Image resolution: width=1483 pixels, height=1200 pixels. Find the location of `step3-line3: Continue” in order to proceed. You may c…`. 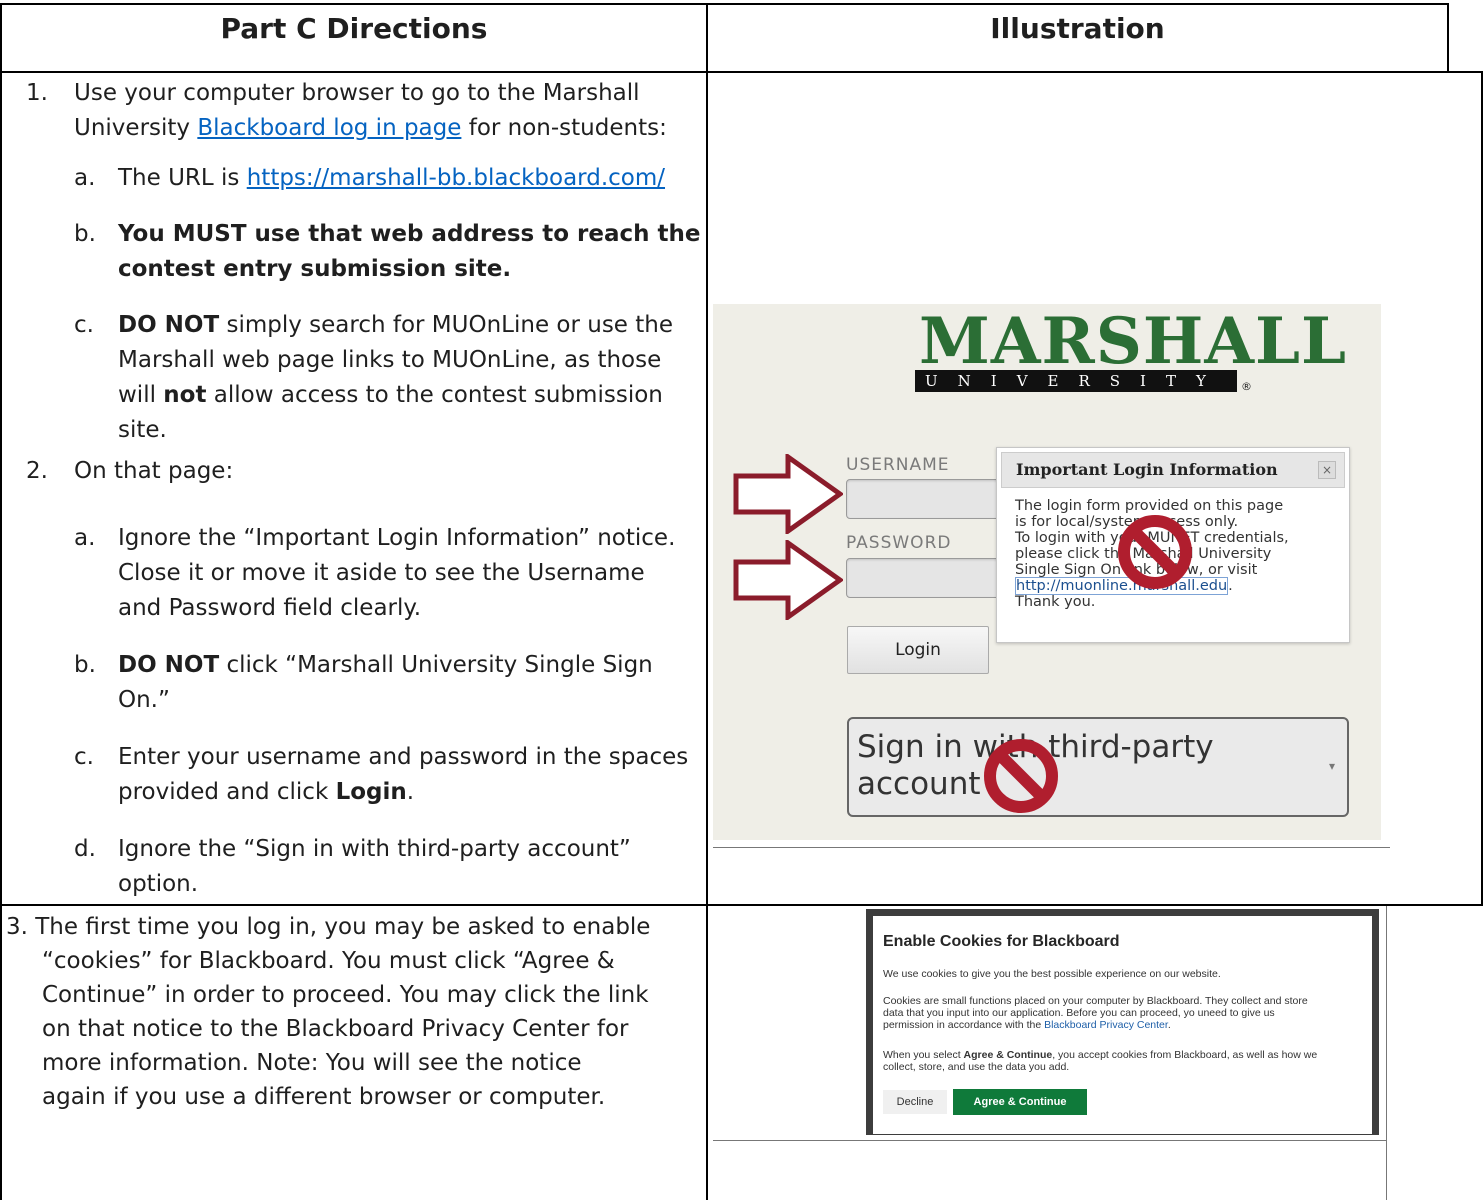

step3-line3: Continue” in order to proceed. You may c… is located at coordinates (345, 995).